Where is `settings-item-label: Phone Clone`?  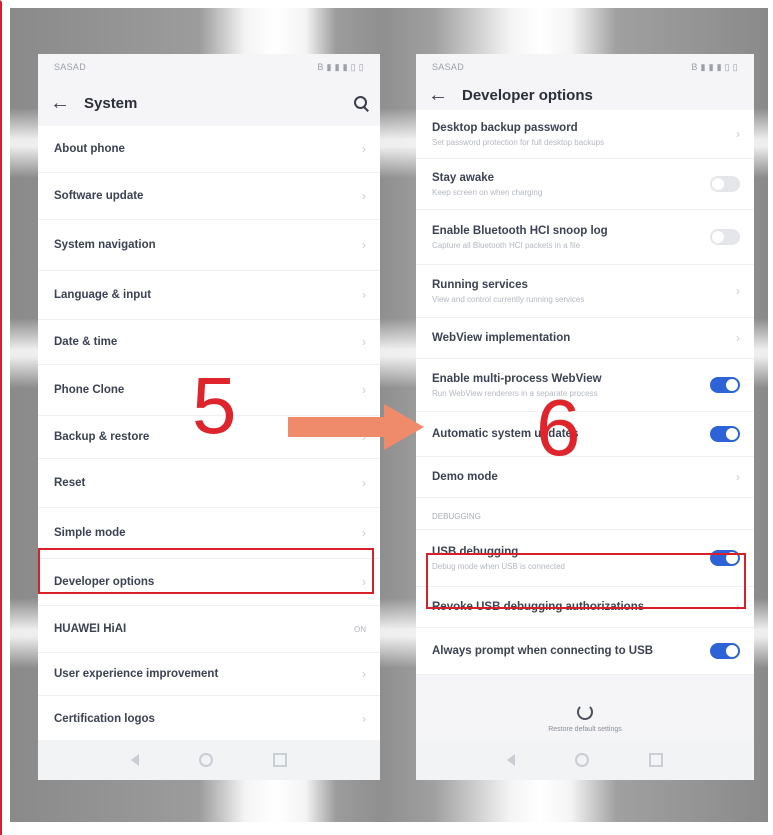
settings-item-label: Phone Clone is located at coordinates (89, 390).